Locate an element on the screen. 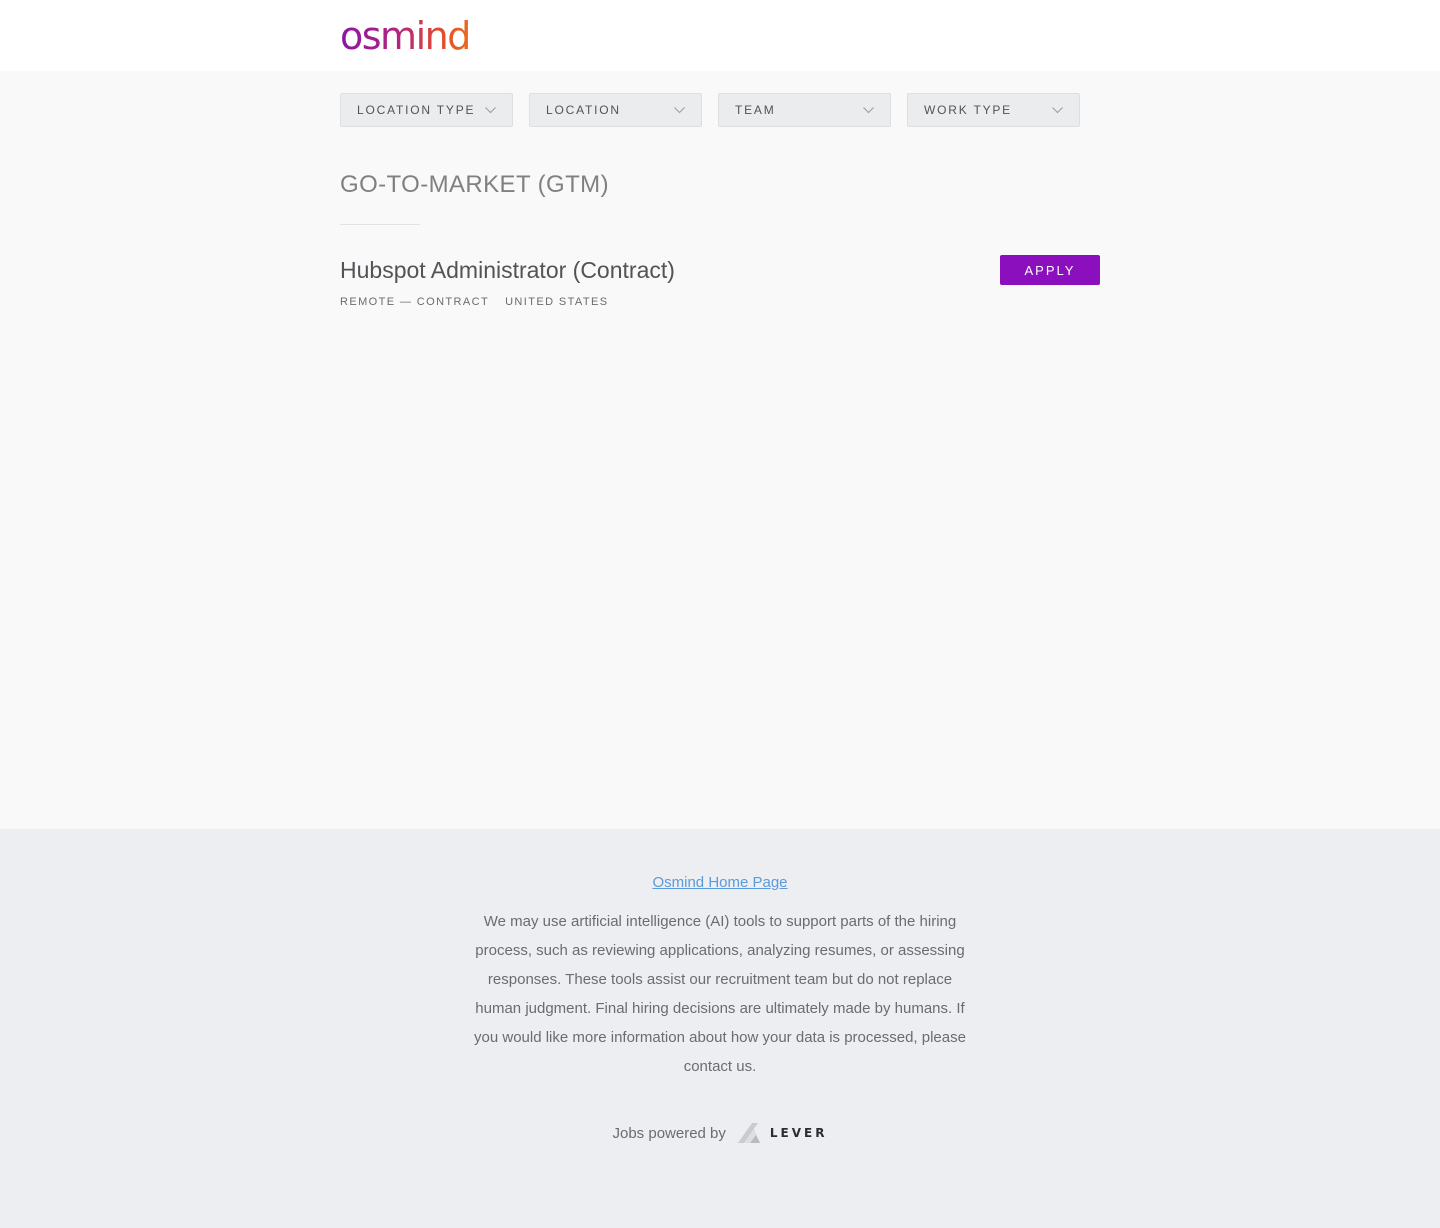 The image size is (1440, 1228). powered-by: Jobs powered by LEVER is located at coordinates (720, 1133).